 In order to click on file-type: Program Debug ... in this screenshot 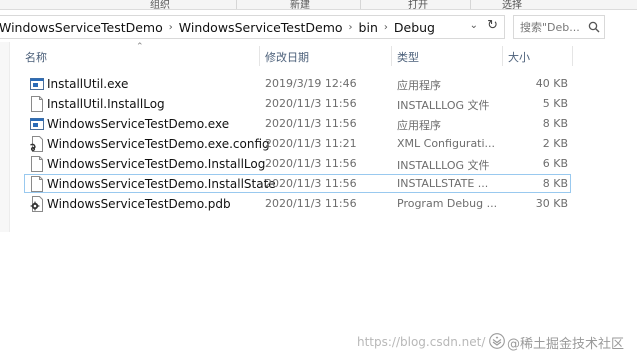, I will do `click(447, 203)`.